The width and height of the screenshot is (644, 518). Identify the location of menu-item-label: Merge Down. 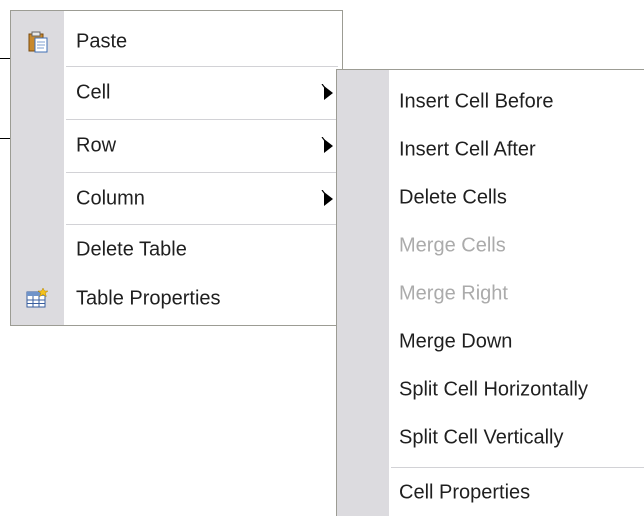
(456, 341).